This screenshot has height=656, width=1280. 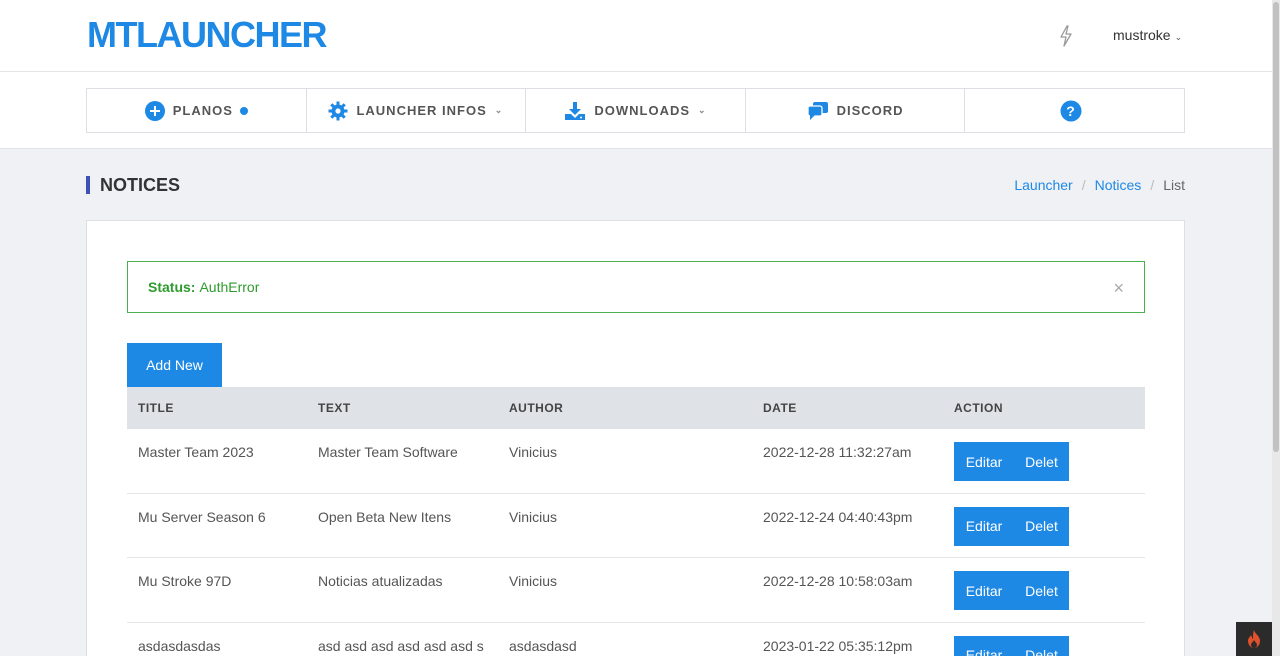 What do you see at coordinates (385, 516) in the screenshot?
I see `cell-text: Open Beta New Itens` at bounding box center [385, 516].